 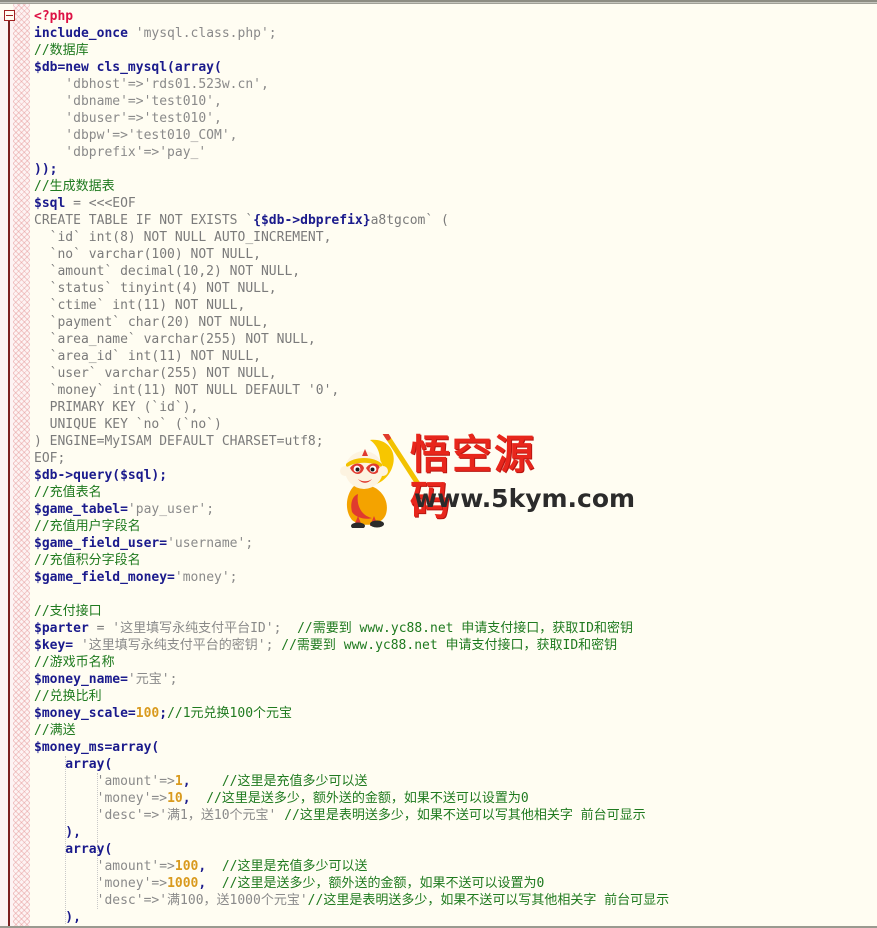 I want to click on code-token-num: 100, so click(x=186, y=866).